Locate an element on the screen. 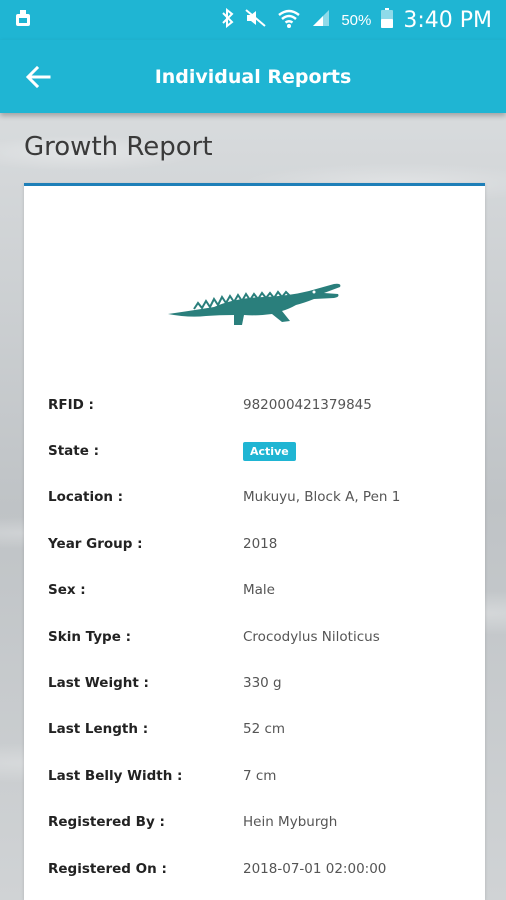 The width and height of the screenshot is (506, 900). row-label: Last Length : is located at coordinates (98, 729).